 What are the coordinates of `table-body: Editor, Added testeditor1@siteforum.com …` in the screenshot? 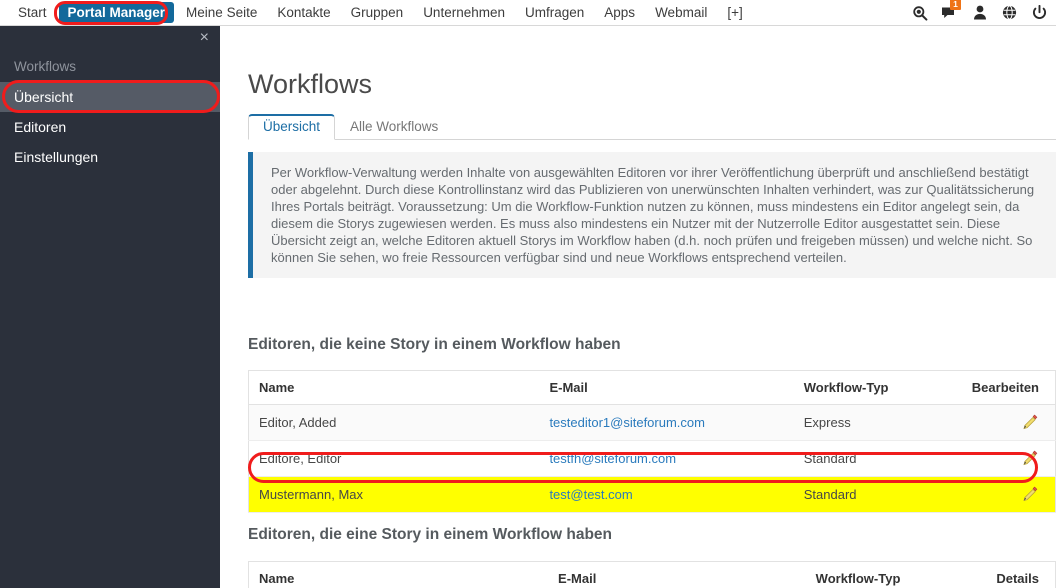 It's located at (652, 459).